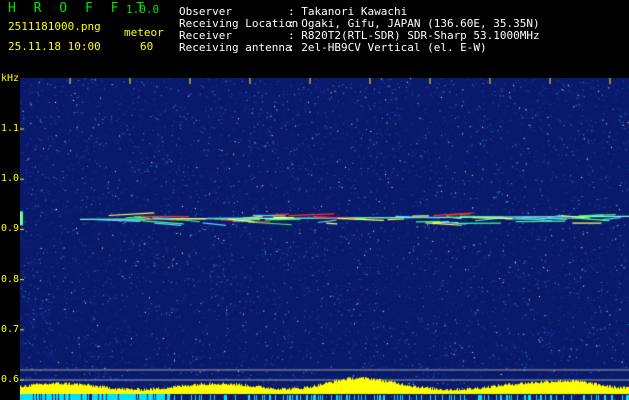 The image size is (629, 400). What do you see at coordinates (147, 46) in the screenshot?
I see `count-value: 60` at bounding box center [147, 46].